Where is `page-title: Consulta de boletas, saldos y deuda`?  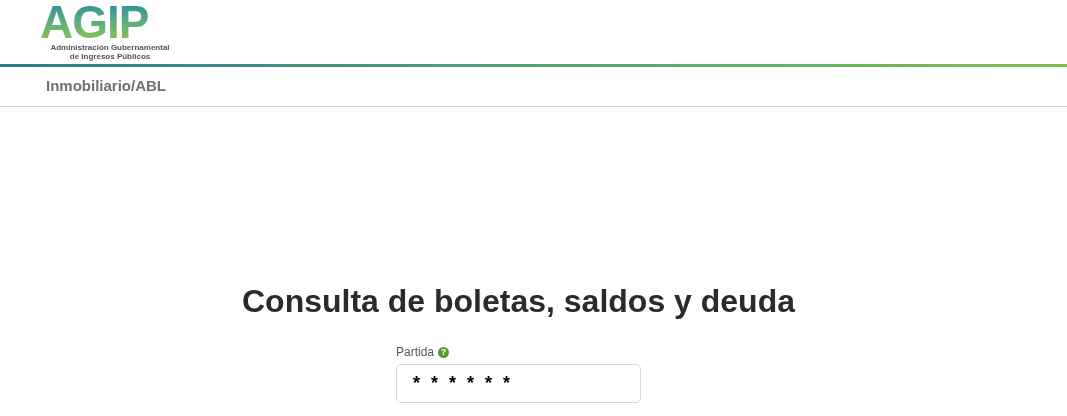 page-title: Consulta de boletas, saldos y deuda is located at coordinates (518, 301).